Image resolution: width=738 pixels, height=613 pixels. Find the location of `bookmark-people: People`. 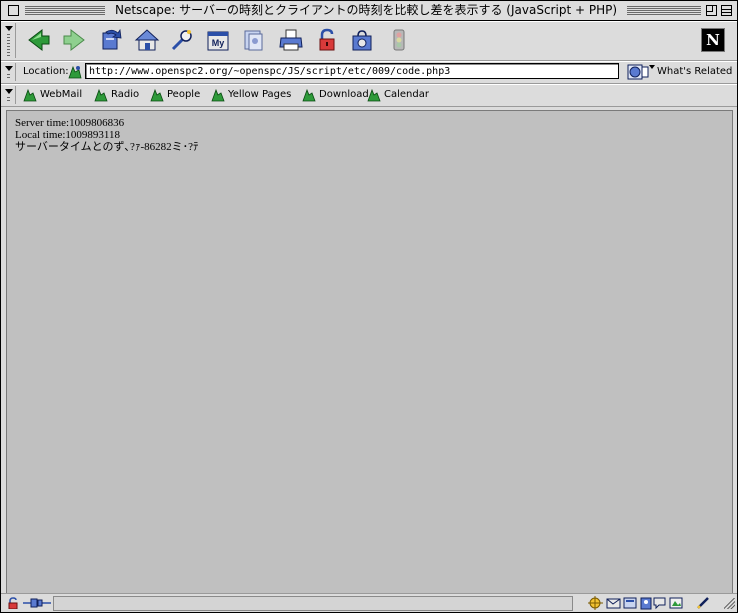

bookmark-people: People is located at coordinates (175, 95).